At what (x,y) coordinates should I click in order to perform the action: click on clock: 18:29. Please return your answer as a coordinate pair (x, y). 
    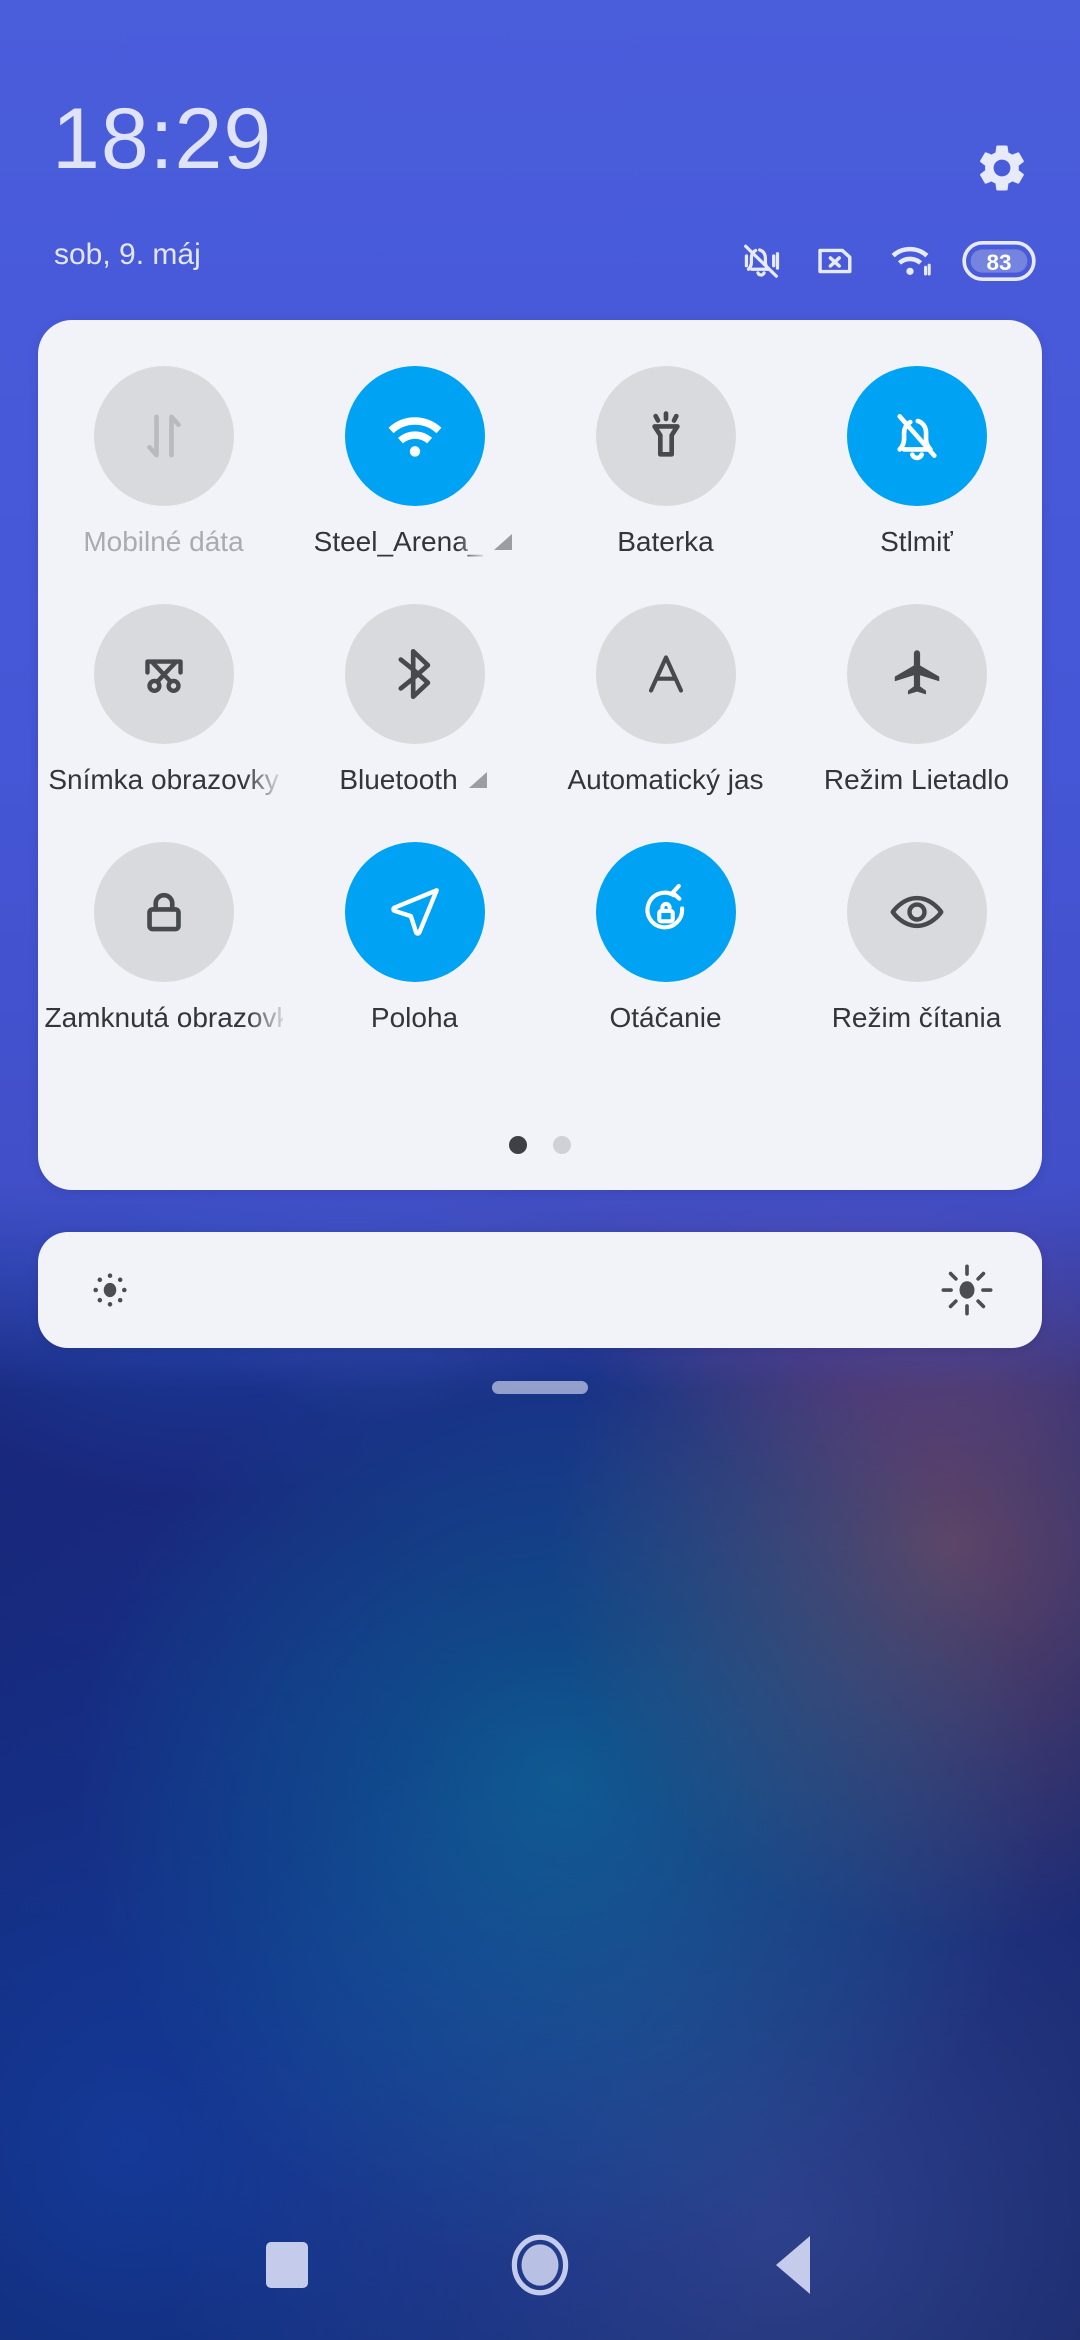
    Looking at the image, I should click on (162, 139).